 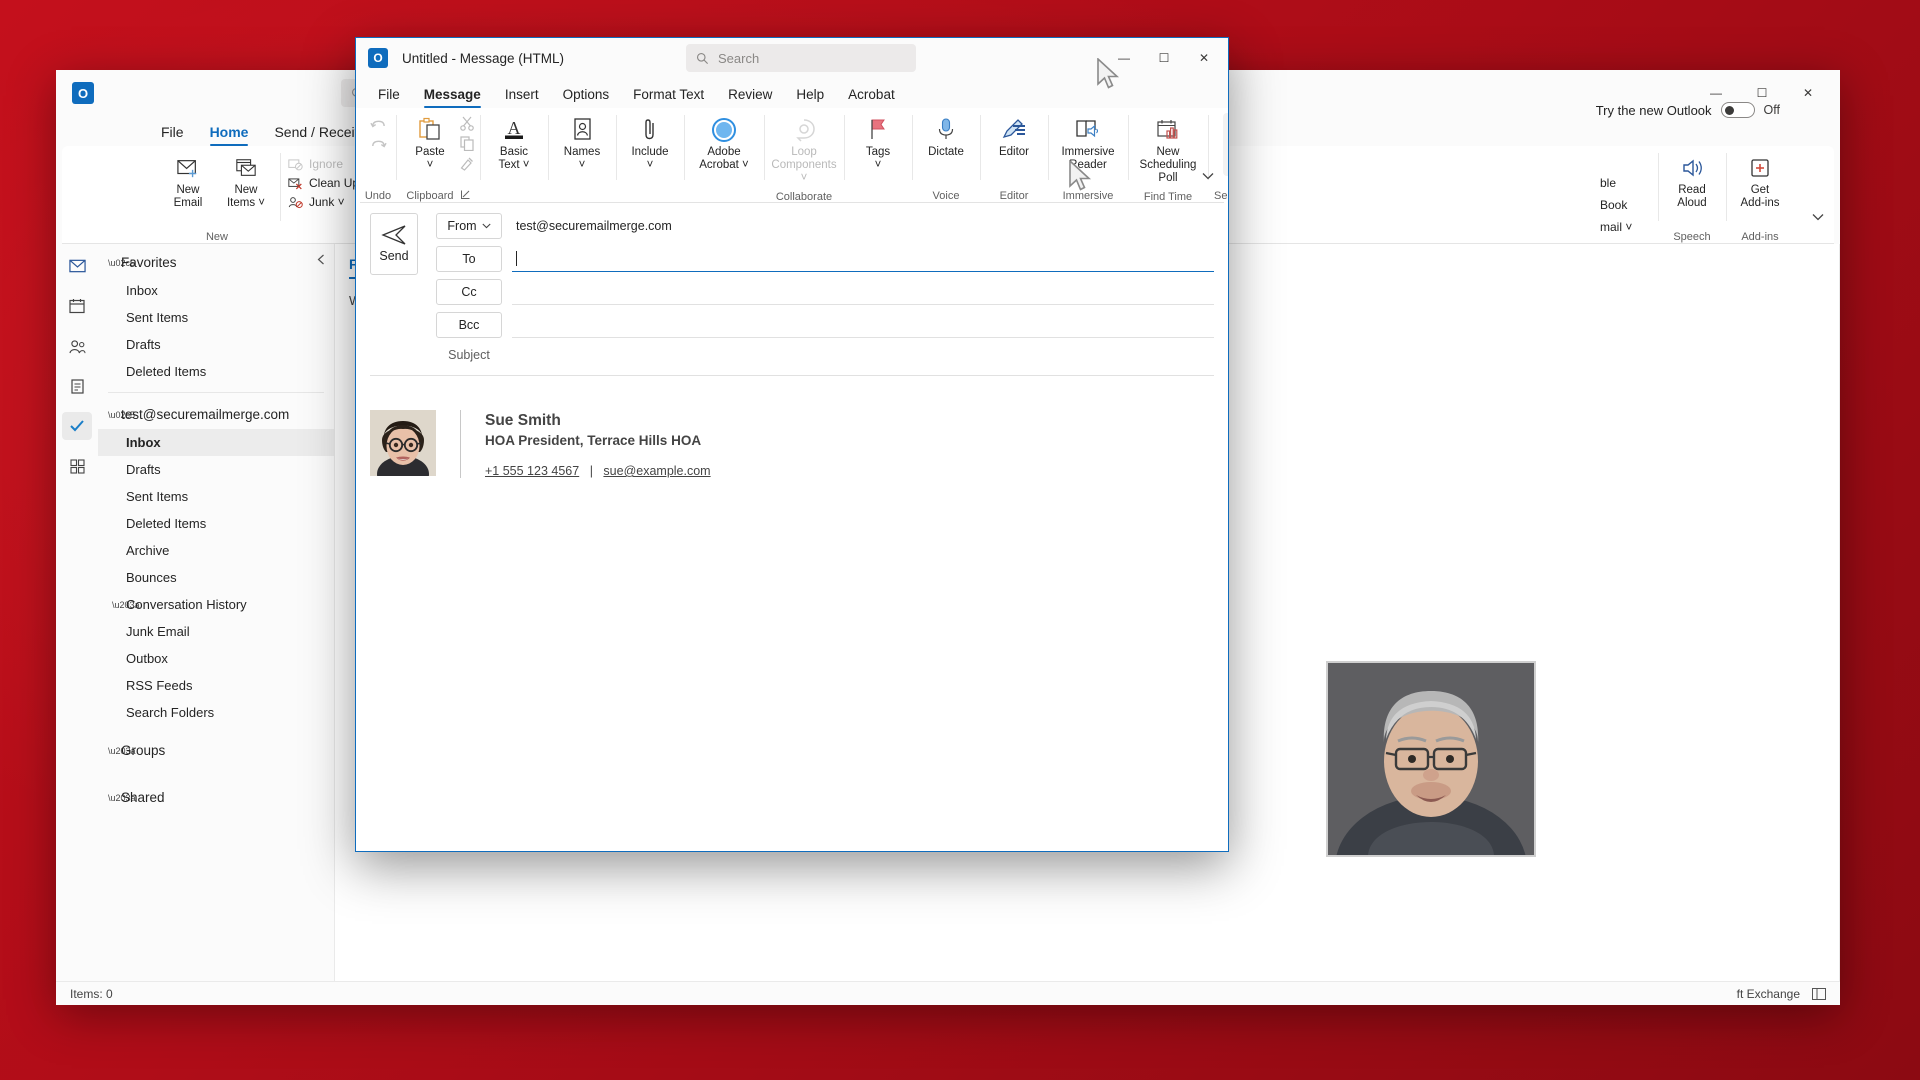 What do you see at coordinates (216, 290) in the screenshot?
I see `sidebar-item-inbox-fav: Inbox` at bounding box center [216, 290].